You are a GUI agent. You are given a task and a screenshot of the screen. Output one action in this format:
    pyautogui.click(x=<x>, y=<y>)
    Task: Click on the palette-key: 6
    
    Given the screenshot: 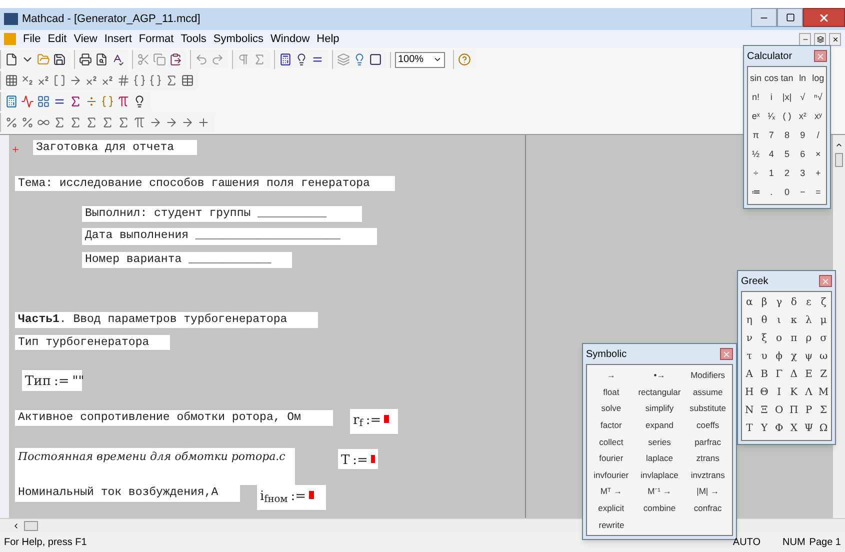 What is the action you would take?
    pyautogui.click(x=802, y=154)
    